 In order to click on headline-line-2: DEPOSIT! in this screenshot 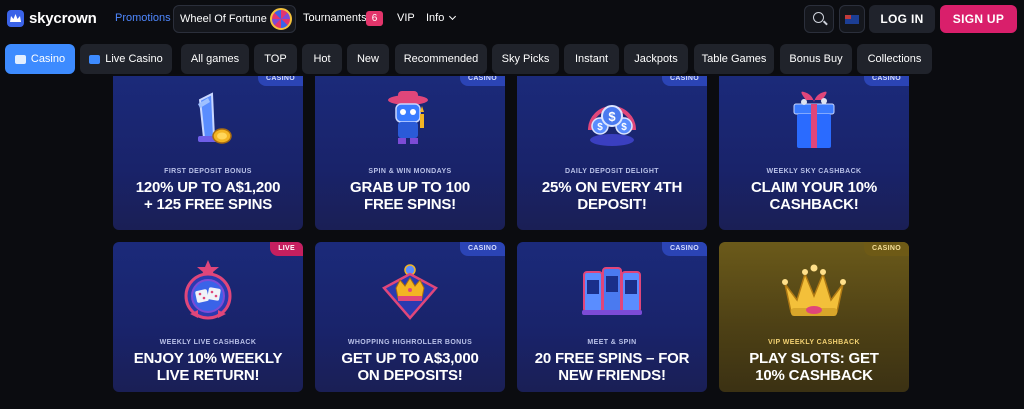, I will do `click(612, 204)`.